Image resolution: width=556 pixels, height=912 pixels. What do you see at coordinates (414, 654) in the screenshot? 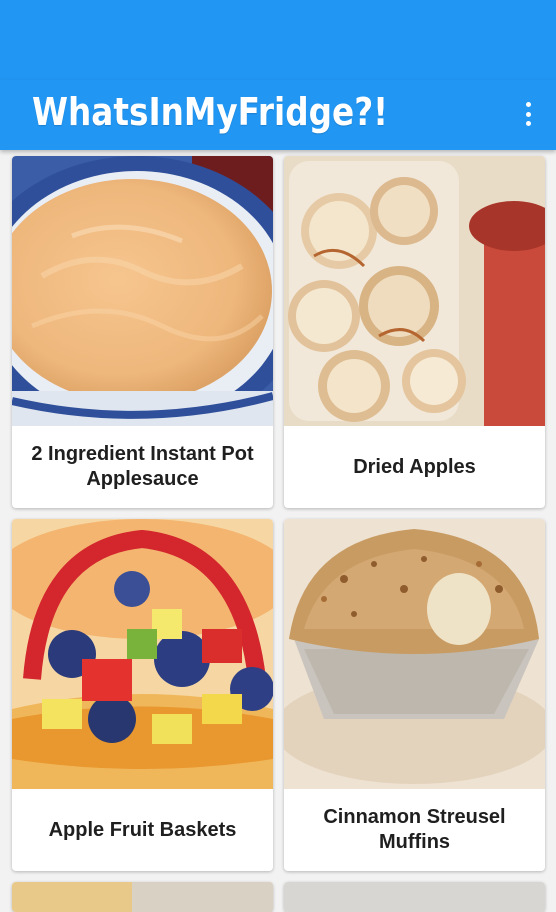
I see `recipe-image-cinnamon-streusel-muffins` at bounding box center [414, 654].